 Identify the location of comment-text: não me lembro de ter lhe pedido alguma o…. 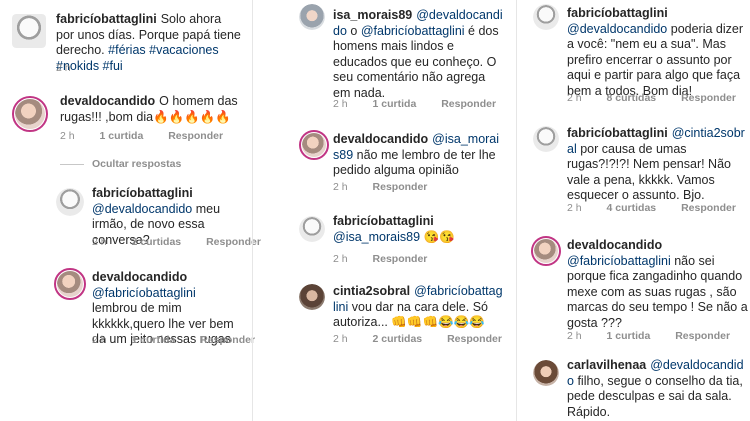
(414, 162).